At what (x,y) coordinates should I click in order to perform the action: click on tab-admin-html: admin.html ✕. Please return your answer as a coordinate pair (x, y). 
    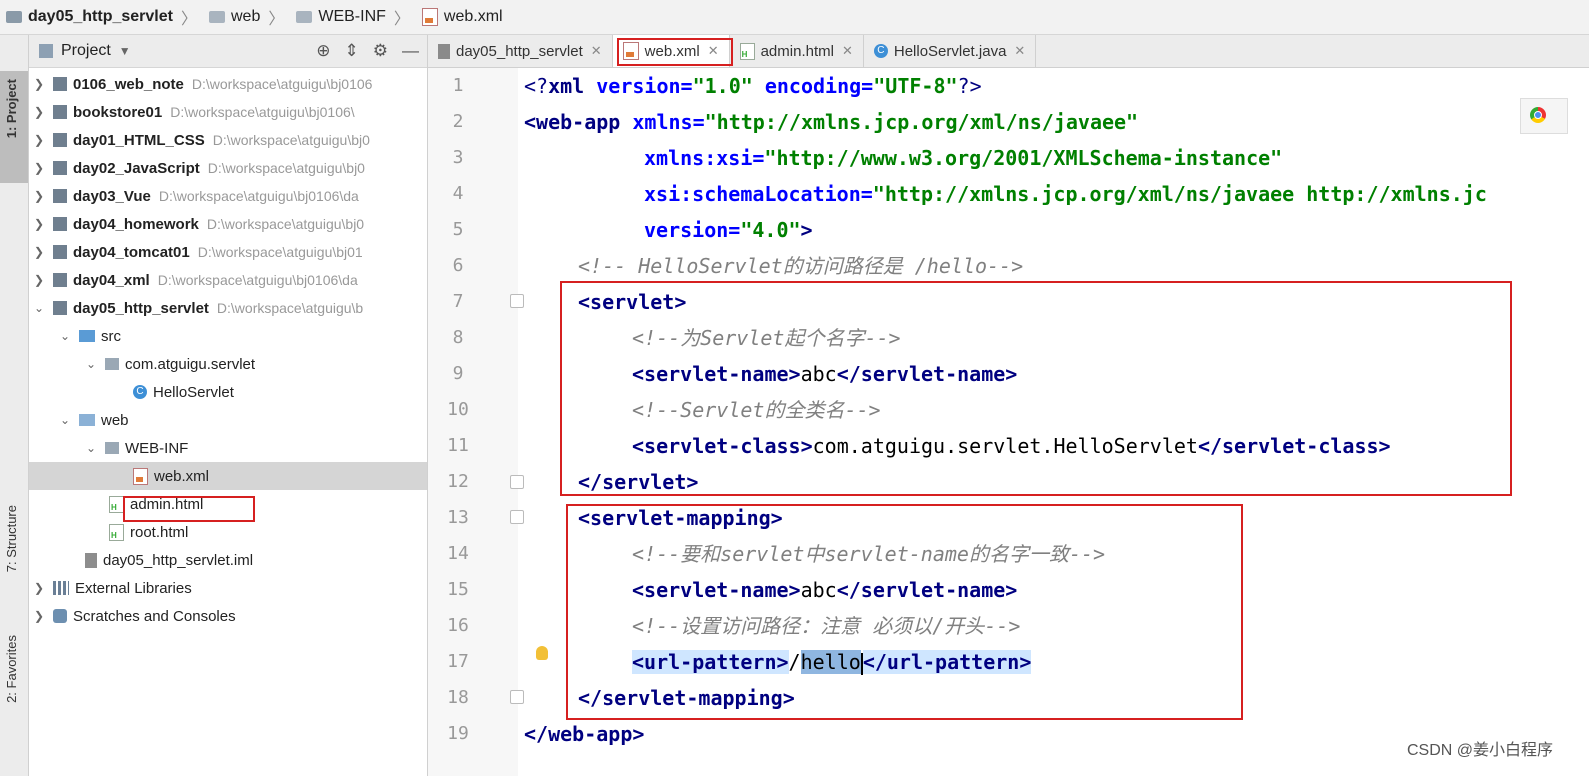
    Looking at the image, I should click on (797, 51).